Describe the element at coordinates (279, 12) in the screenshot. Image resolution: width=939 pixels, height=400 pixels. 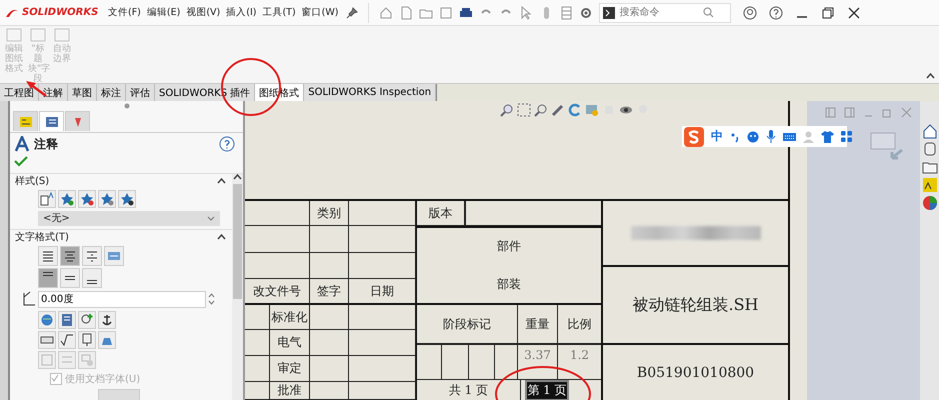
I see `menu-item: 工具(T)` at that location.